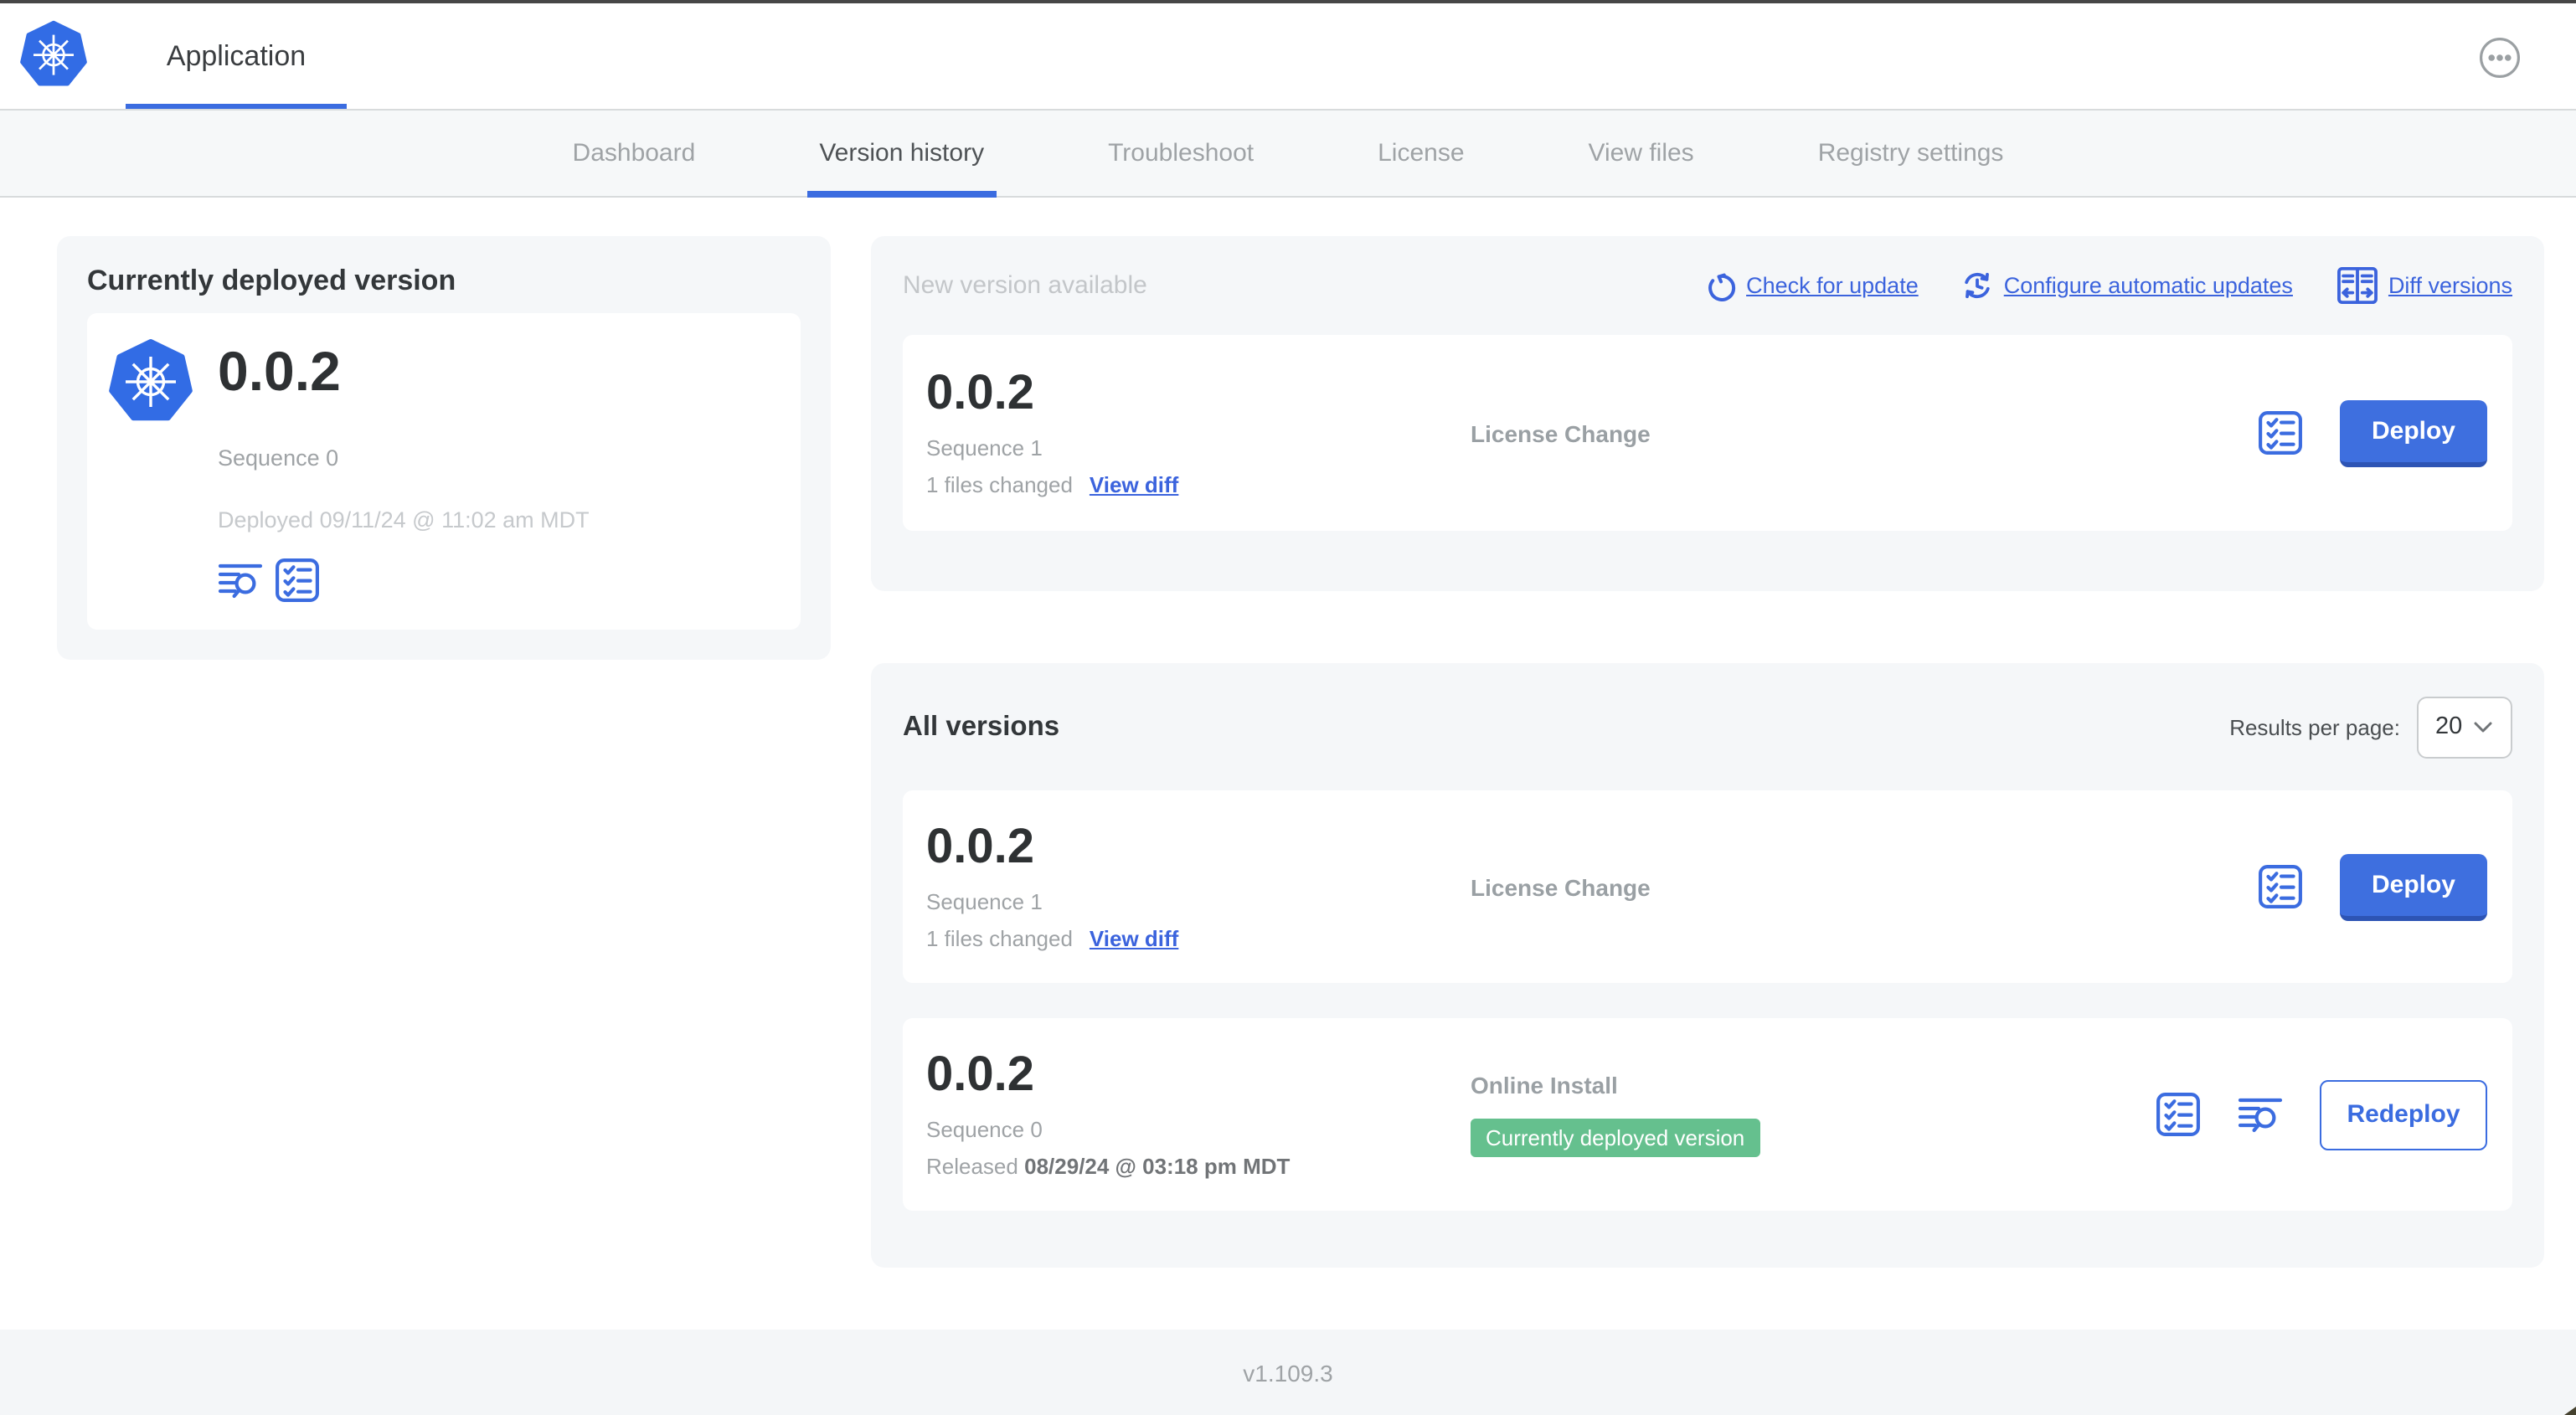 The width and height of the screenshot is (2576, 1415). I want to click on tab-troubleshoot: Troubleshoot, so click(1181, 153).